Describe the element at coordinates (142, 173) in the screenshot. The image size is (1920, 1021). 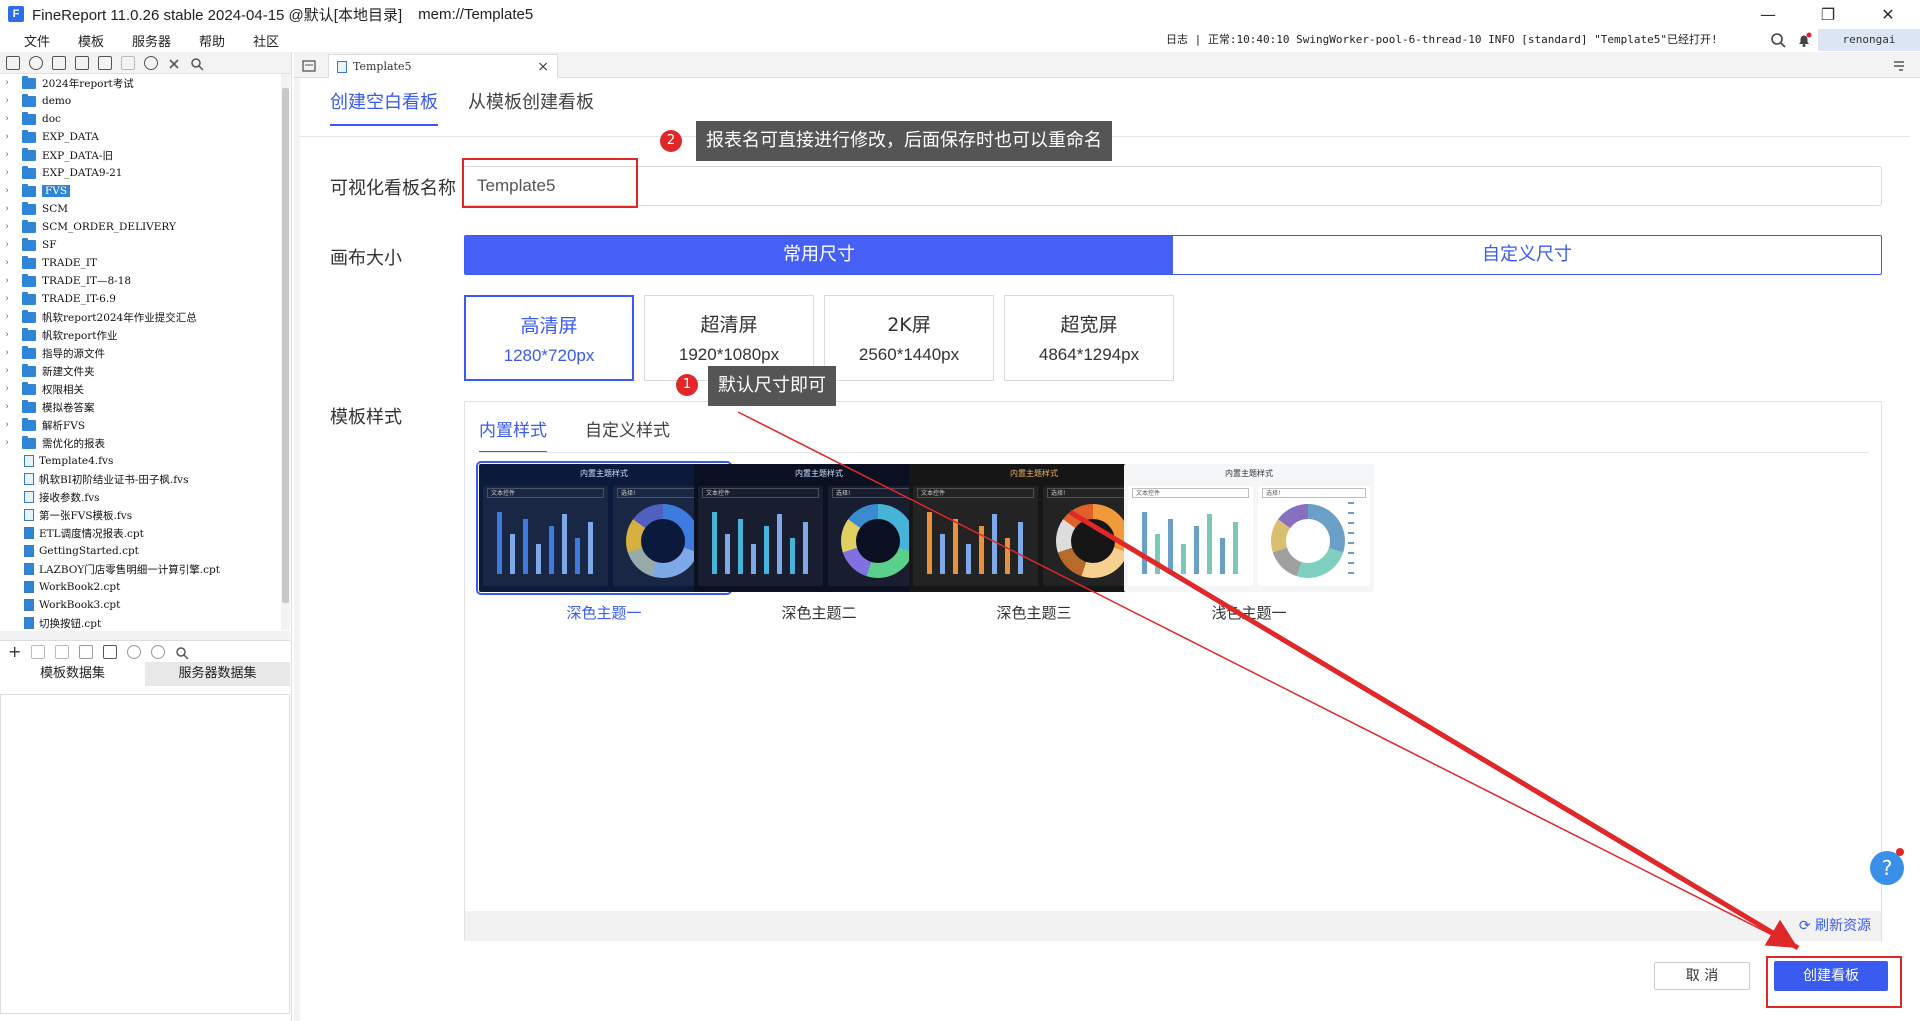
I see `tree-folder: › EXP_DATA9-21` at that location.